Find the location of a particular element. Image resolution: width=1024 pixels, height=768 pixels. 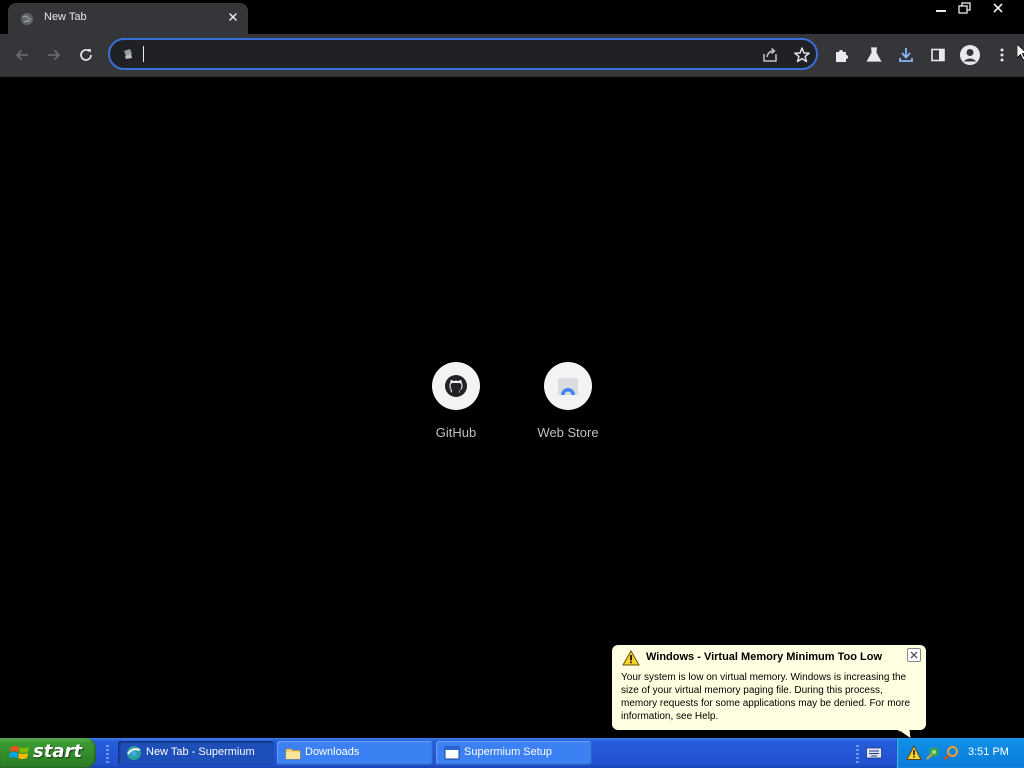

web-store-icon is located at coordinates (568, 386).